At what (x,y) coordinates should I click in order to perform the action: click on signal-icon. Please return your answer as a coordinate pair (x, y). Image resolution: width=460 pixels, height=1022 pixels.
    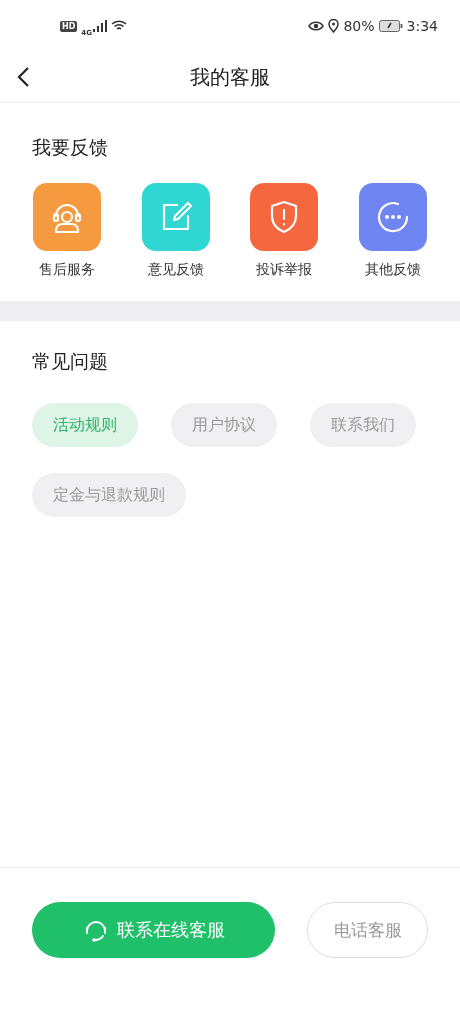
    Looking at the image, I should click on (99, 26).